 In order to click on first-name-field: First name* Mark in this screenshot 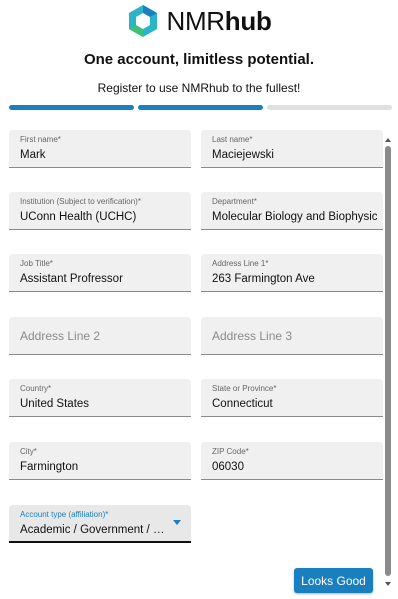, I will do `click(100, 149)`.